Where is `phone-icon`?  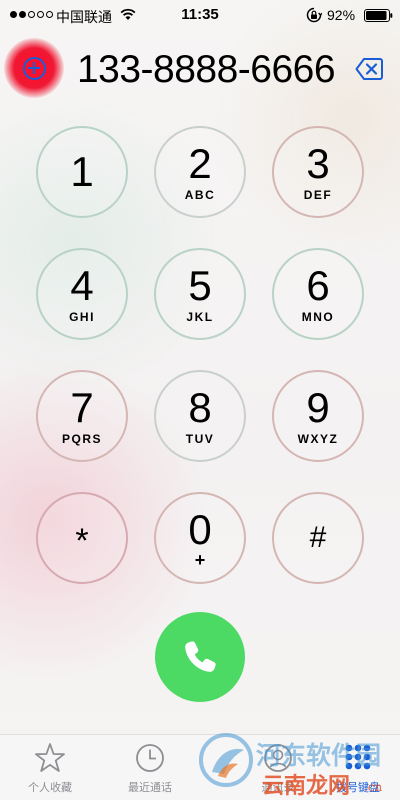 phone-icon is located at coordinates (200, 656).